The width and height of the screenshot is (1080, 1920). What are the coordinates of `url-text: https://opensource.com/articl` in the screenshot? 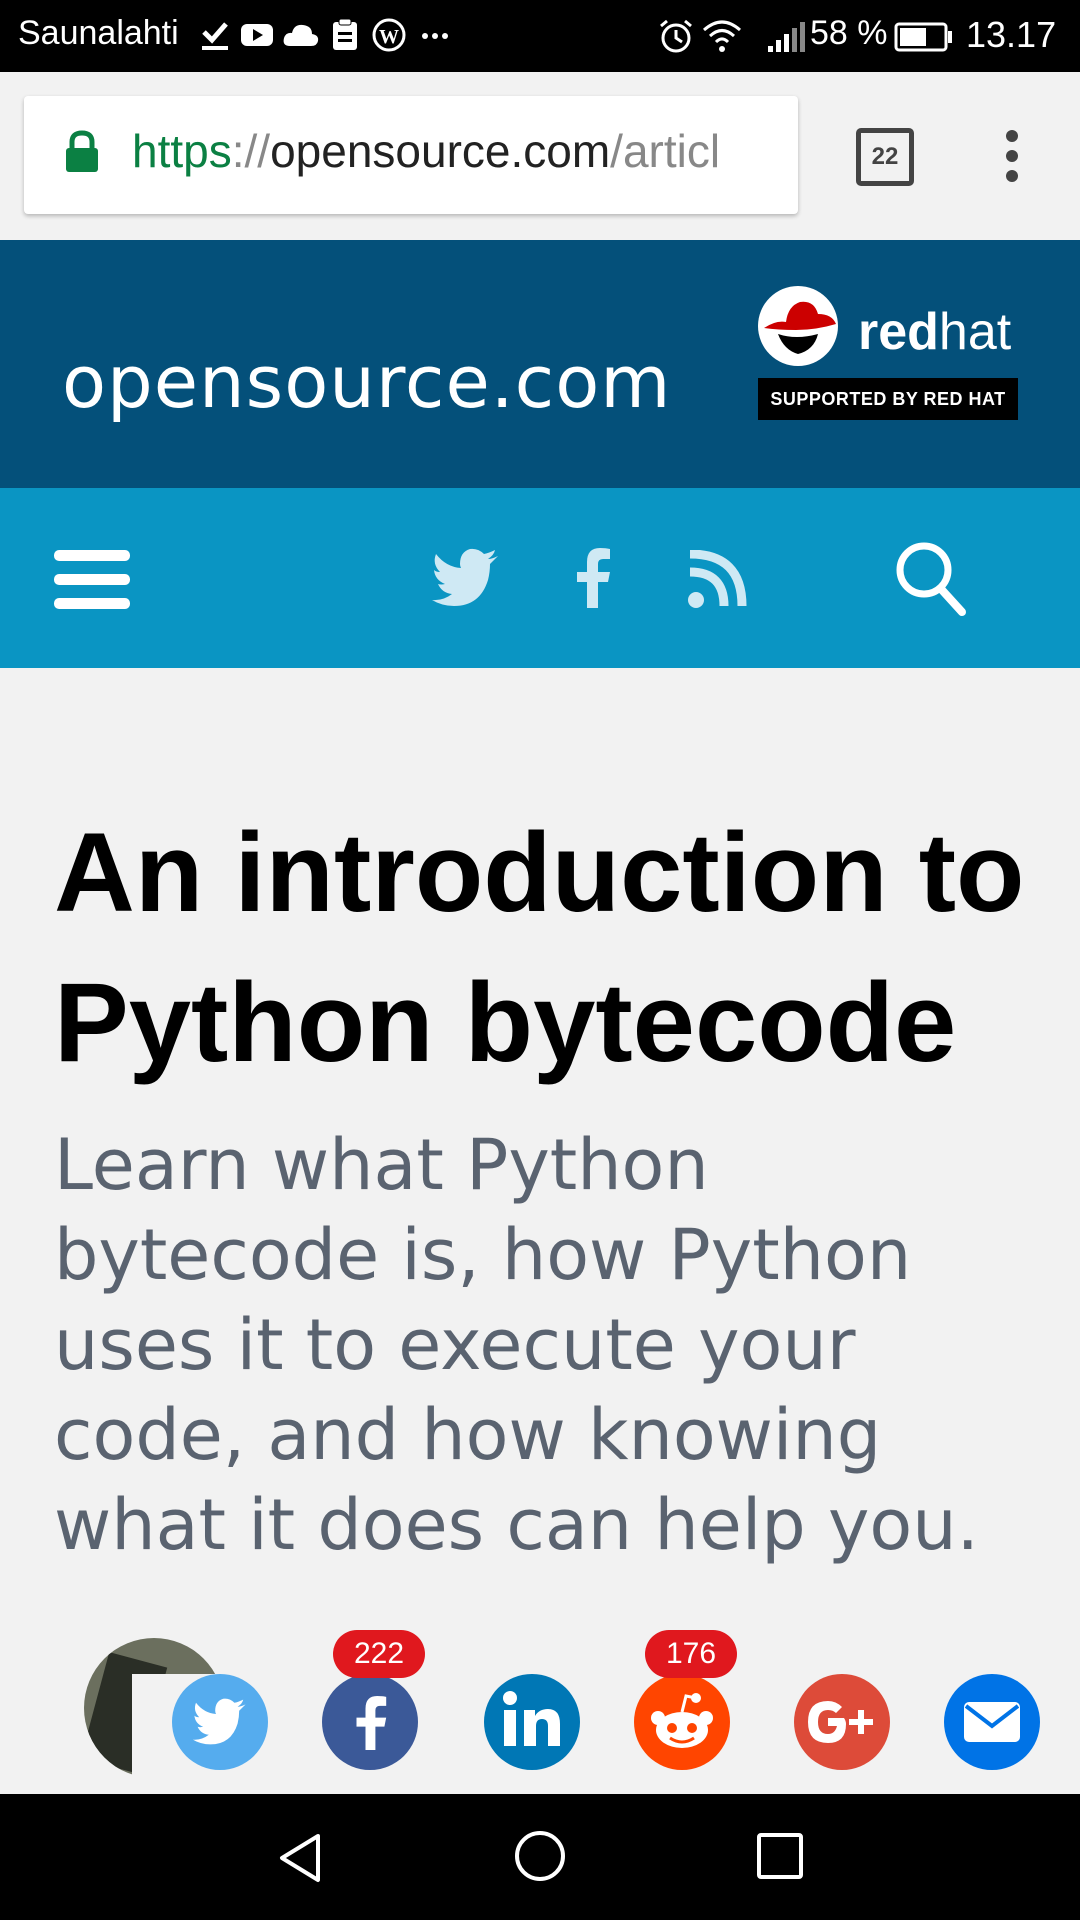 It's located at (457, 154).